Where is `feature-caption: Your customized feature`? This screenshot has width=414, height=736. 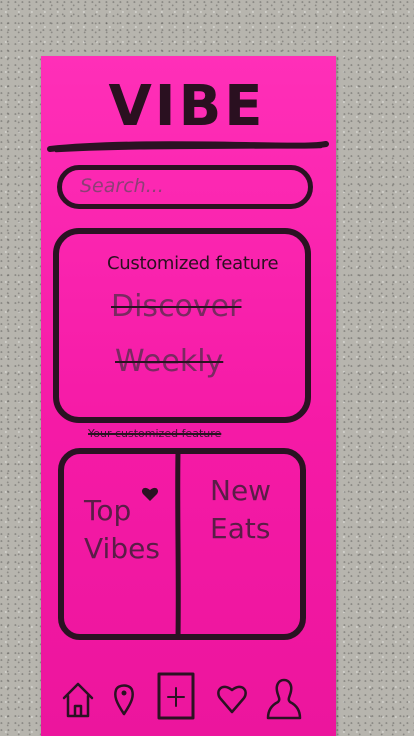 feature-caption: Your customized feature is located at coordinates (155, 433).